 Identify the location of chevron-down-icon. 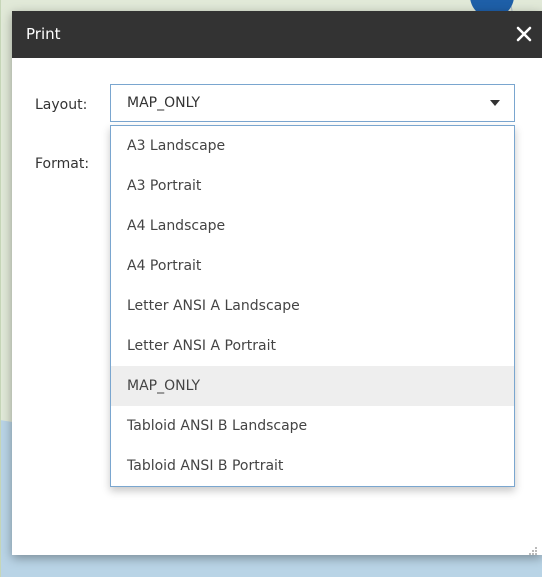
(495, 103).